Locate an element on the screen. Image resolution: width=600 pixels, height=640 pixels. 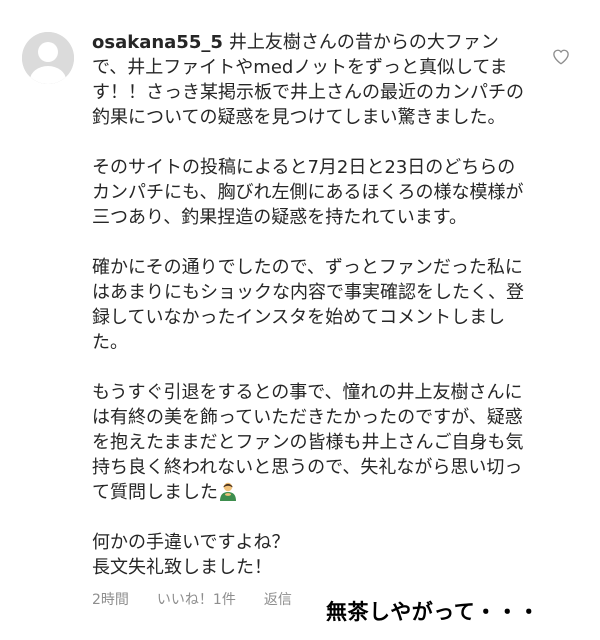
like-count: いいね！1件 is located at coordinates (196, 599).